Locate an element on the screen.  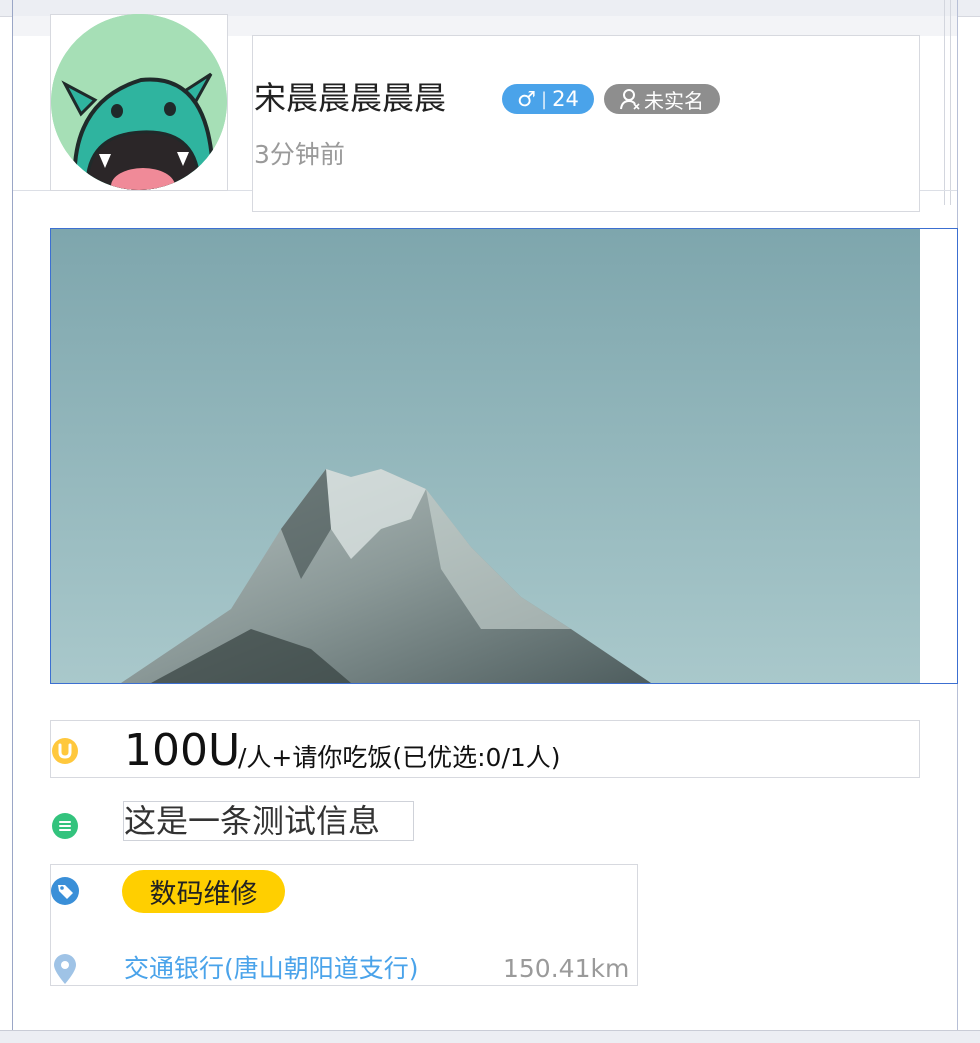
left-border is located at coordinates (12, 521).